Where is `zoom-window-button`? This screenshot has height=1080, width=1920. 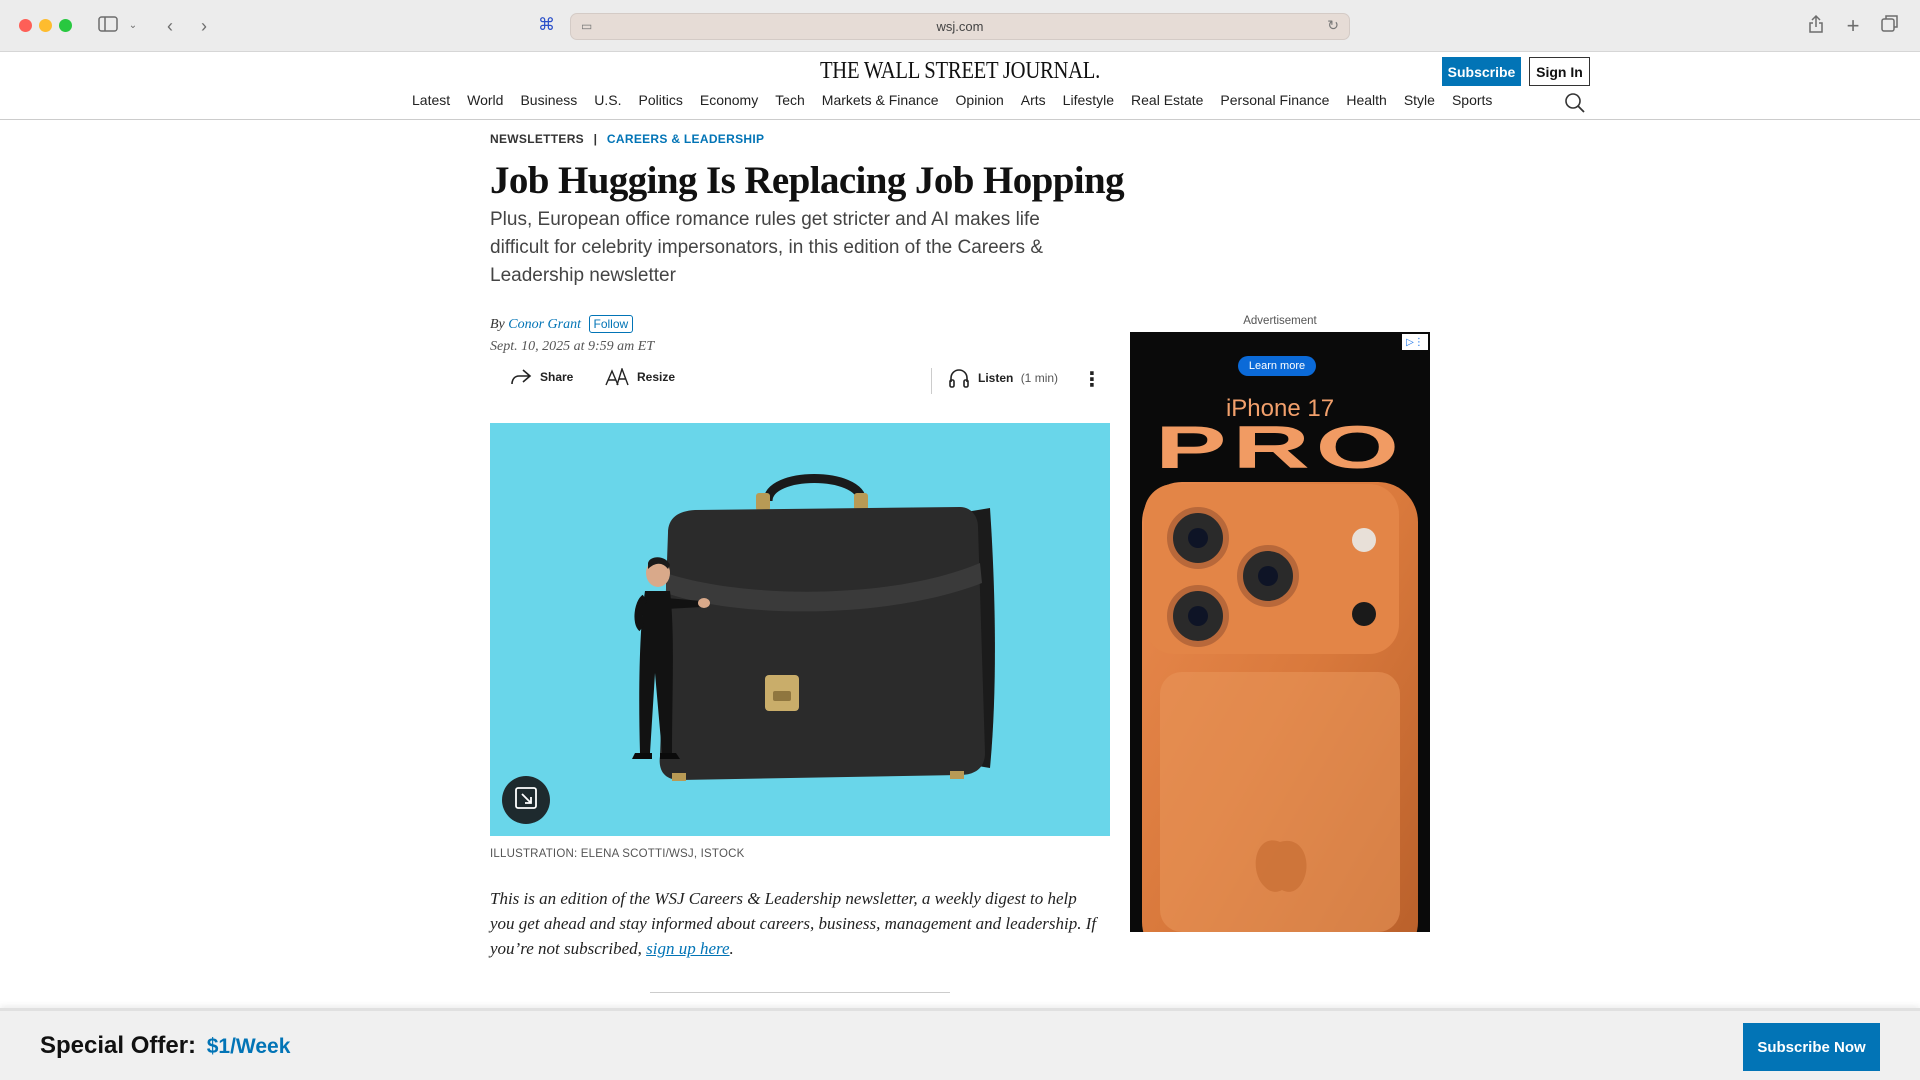
zoom-window-button is located at coordinates (65, 25).